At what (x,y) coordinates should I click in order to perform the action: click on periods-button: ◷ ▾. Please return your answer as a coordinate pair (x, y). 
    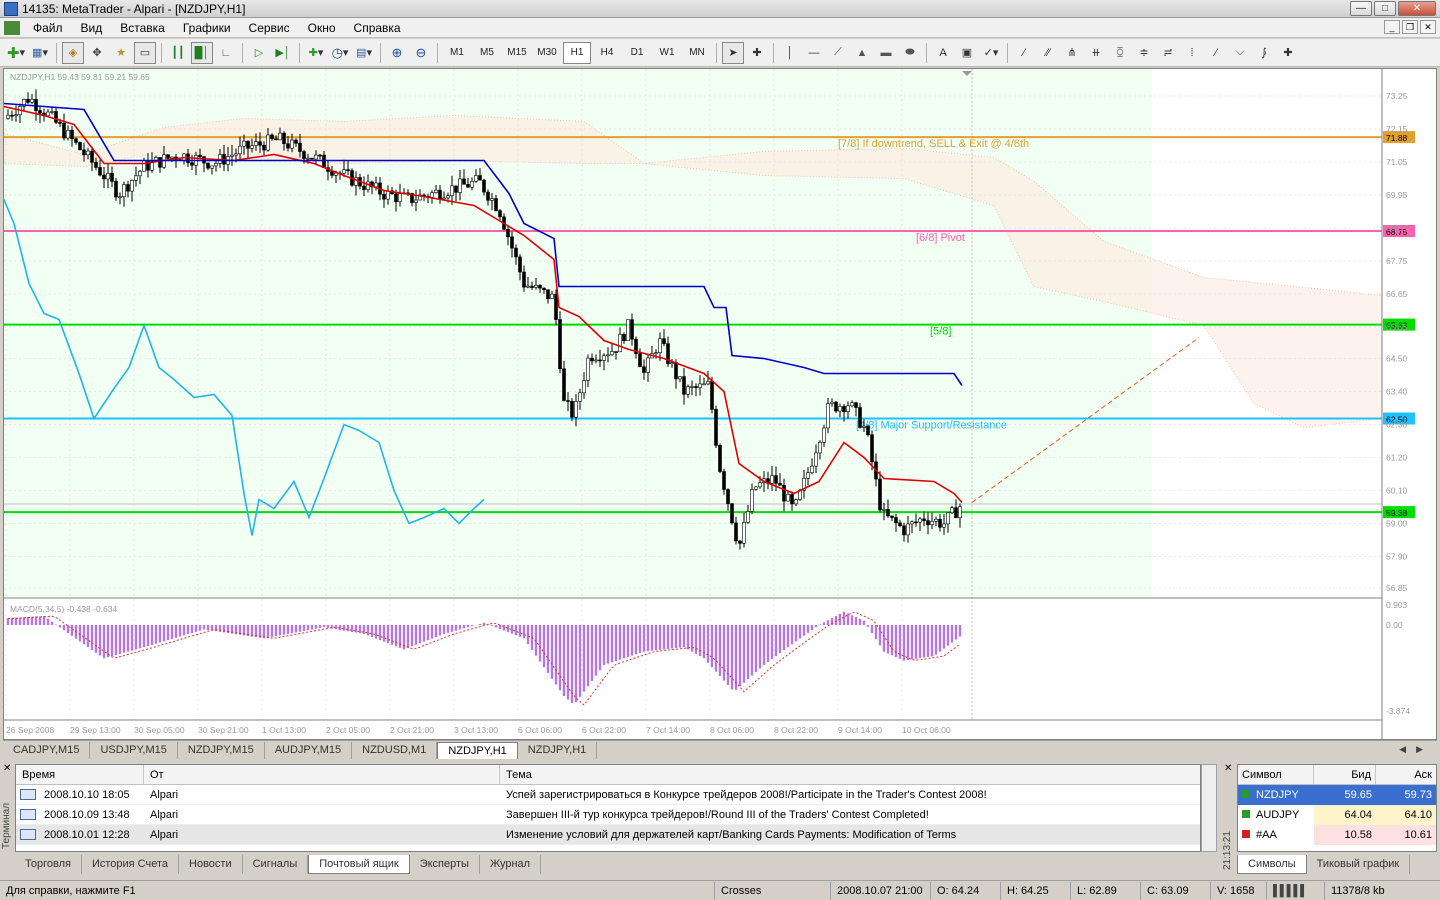
    Looking at the image, I should click on (340, 53).